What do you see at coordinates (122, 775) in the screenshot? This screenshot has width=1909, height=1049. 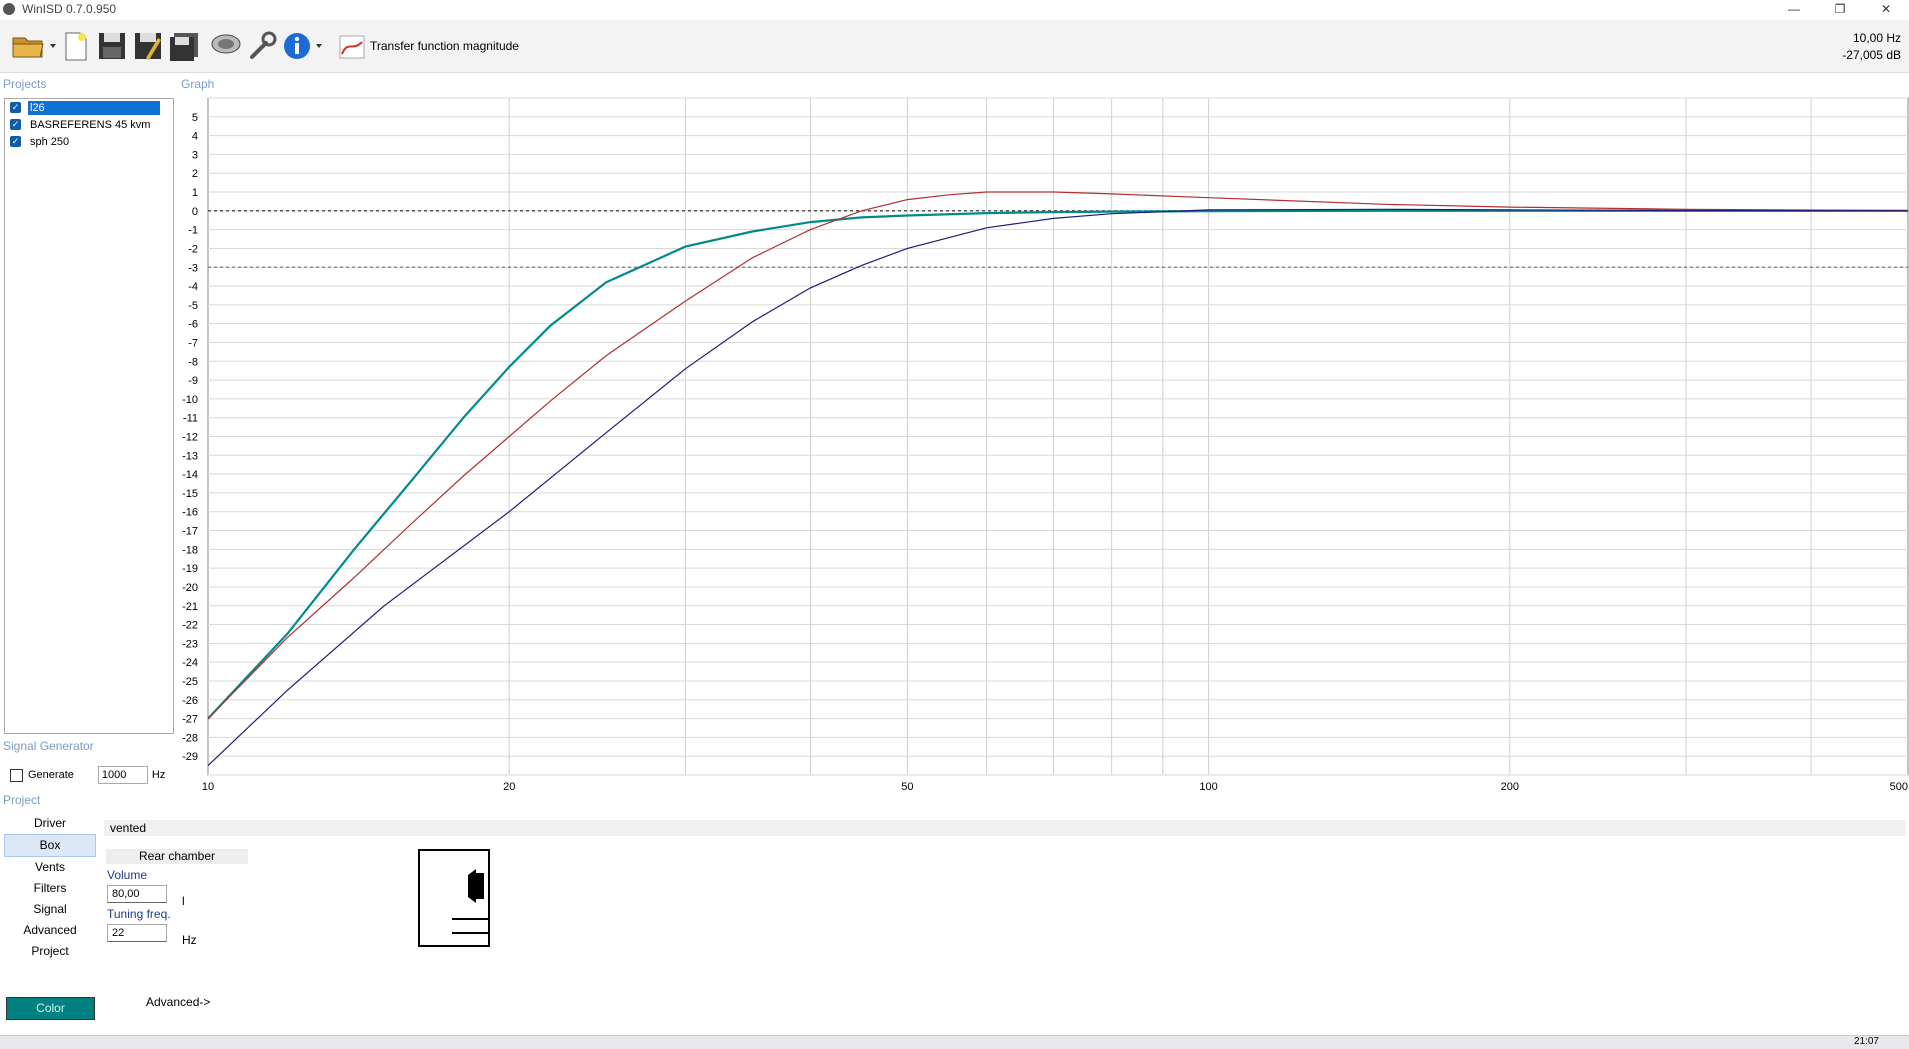 I see `signal-frequency-input` at bounding box center [122, 775].